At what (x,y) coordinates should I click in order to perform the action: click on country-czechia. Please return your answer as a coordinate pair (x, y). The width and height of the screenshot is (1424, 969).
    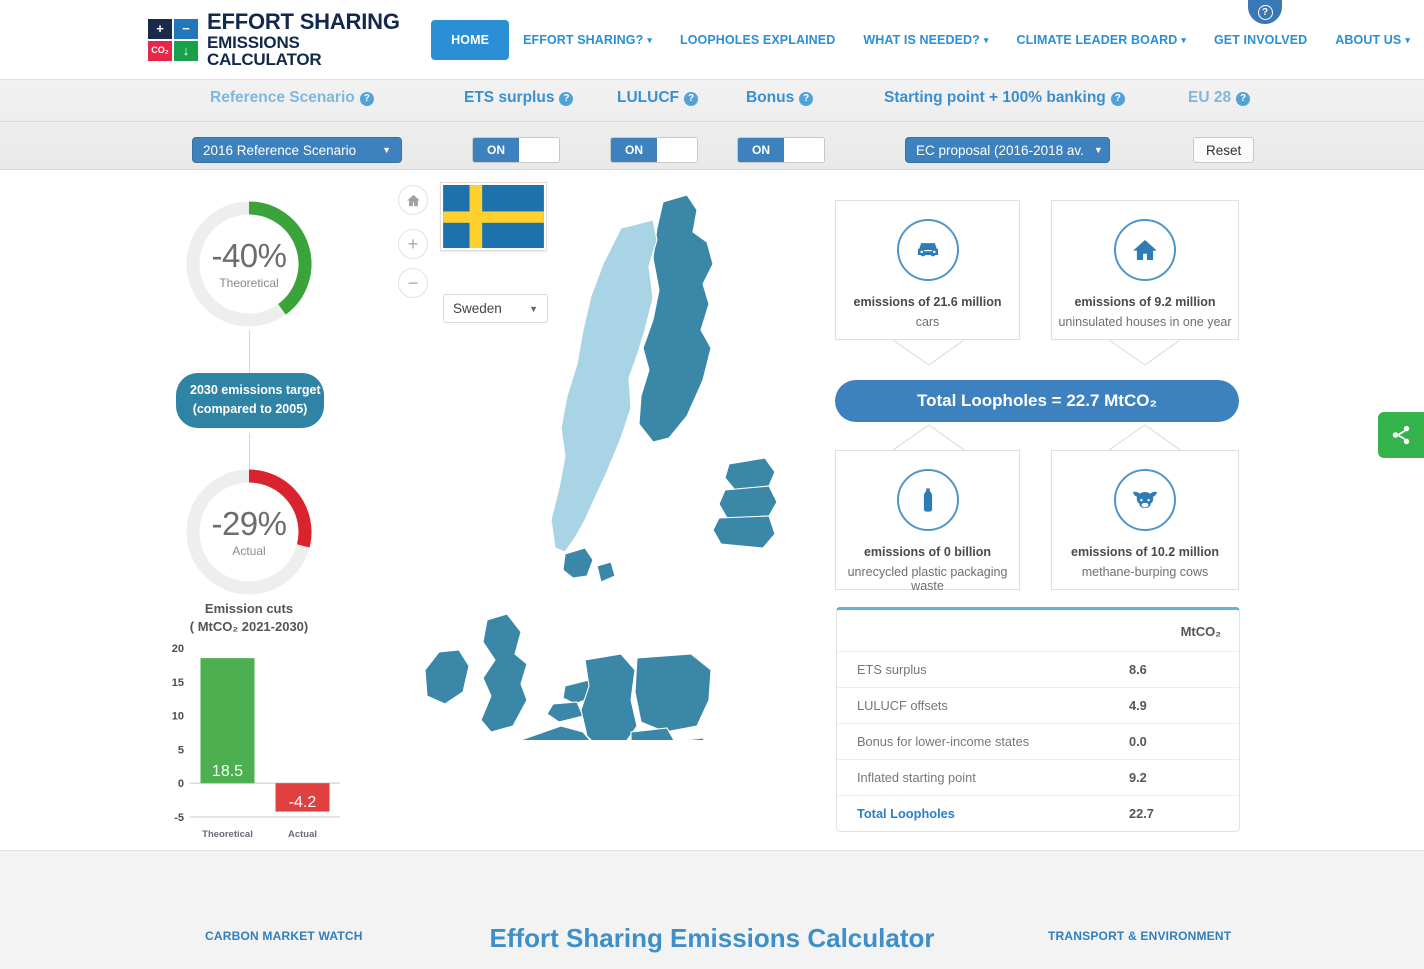
    Looking at the image, I should click on (652, 733).